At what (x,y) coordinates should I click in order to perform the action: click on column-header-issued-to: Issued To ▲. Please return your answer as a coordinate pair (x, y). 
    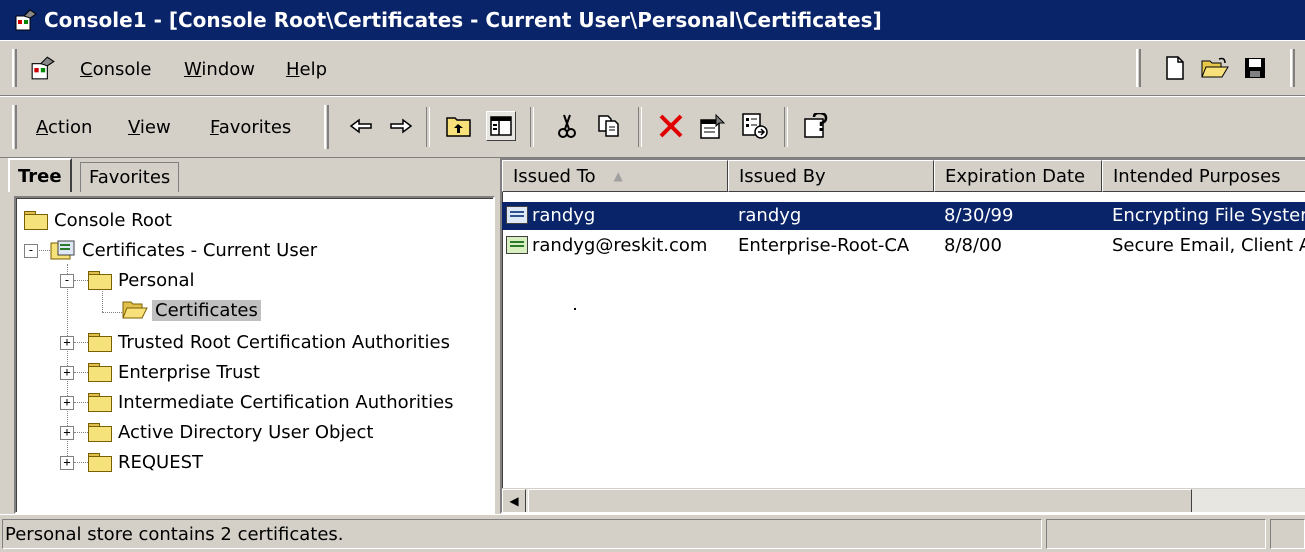
    Looking at the image, I should click on (615, 176).